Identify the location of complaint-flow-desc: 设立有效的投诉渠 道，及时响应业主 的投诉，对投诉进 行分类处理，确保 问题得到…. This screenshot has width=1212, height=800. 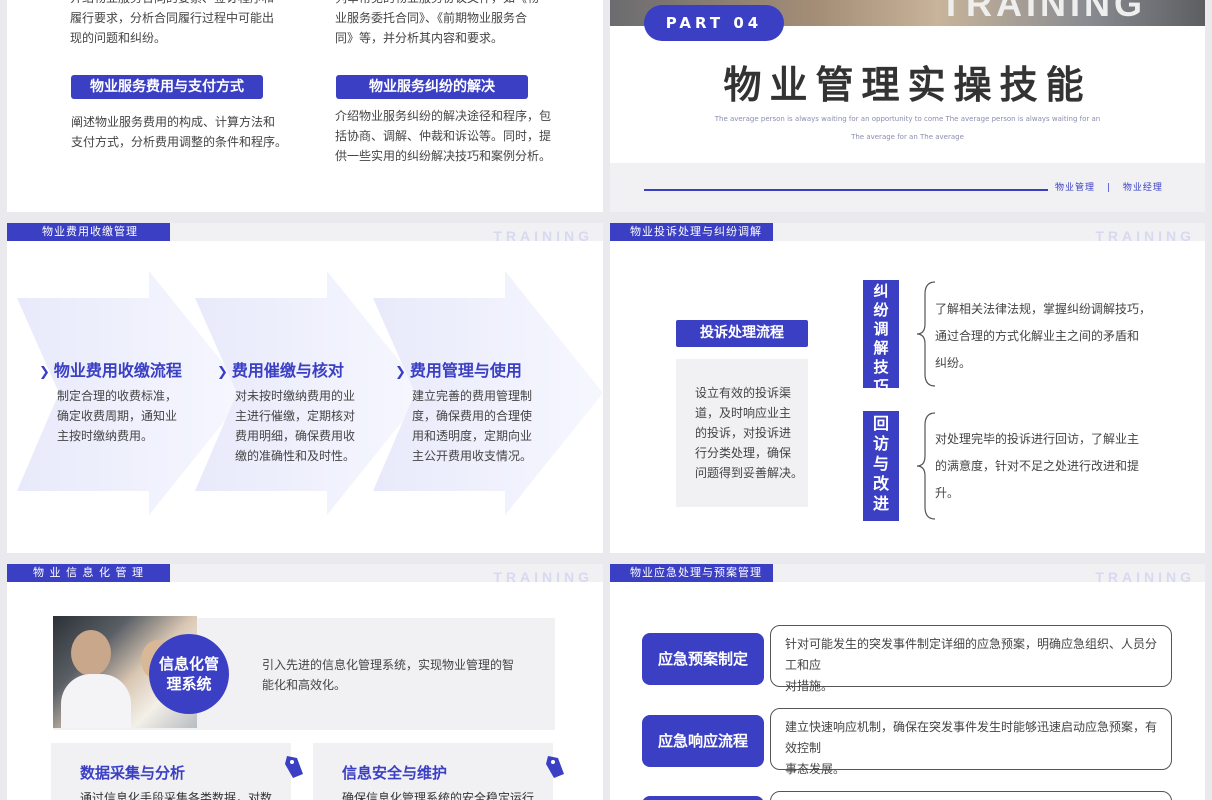
(749, 433).